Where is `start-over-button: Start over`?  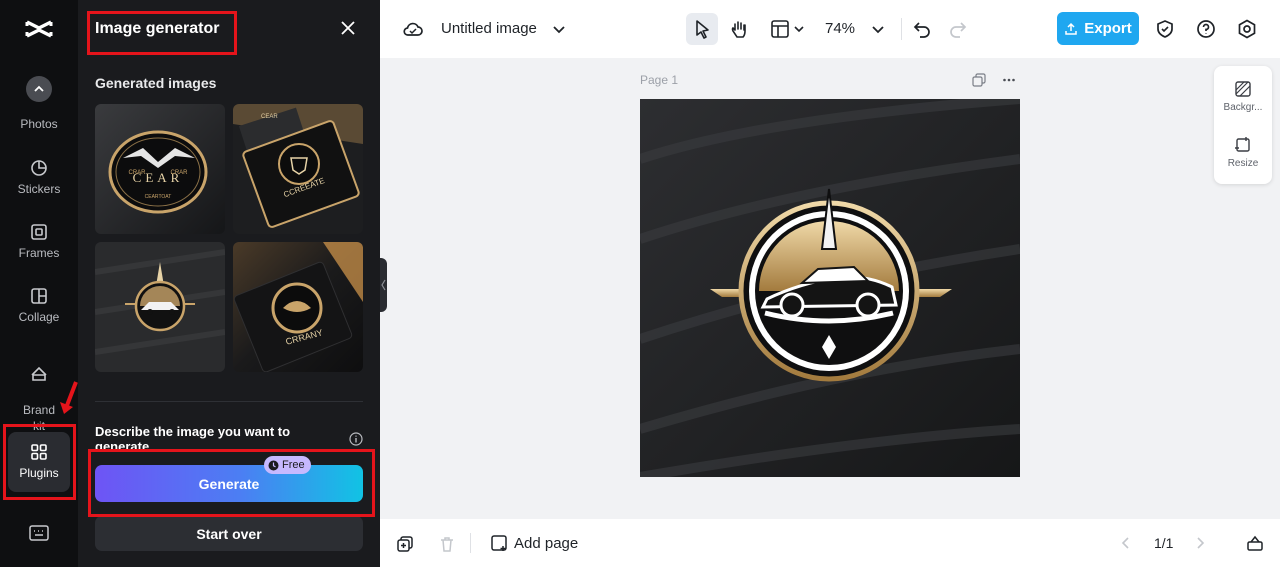 start-over-button: Start over is located at coordinates (229, 533).